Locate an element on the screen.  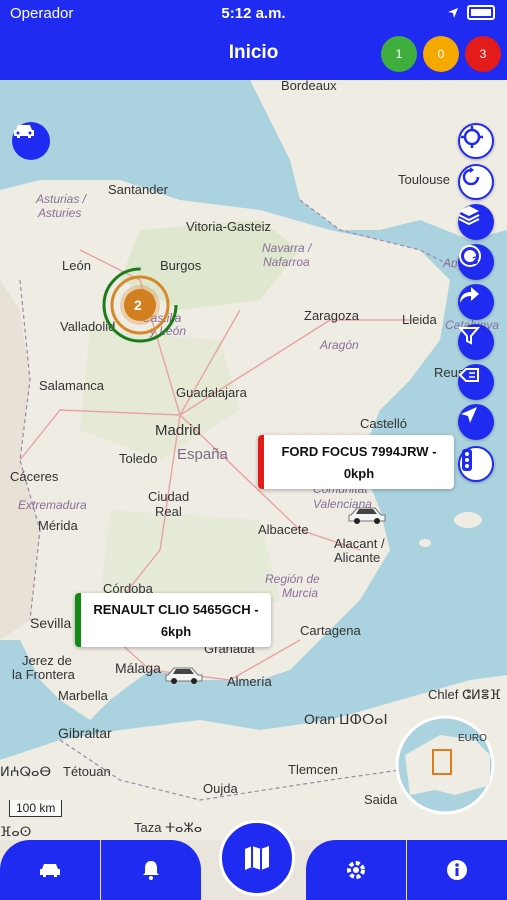
place-extremadura: Extremadura is located at coordinates (52, 505).